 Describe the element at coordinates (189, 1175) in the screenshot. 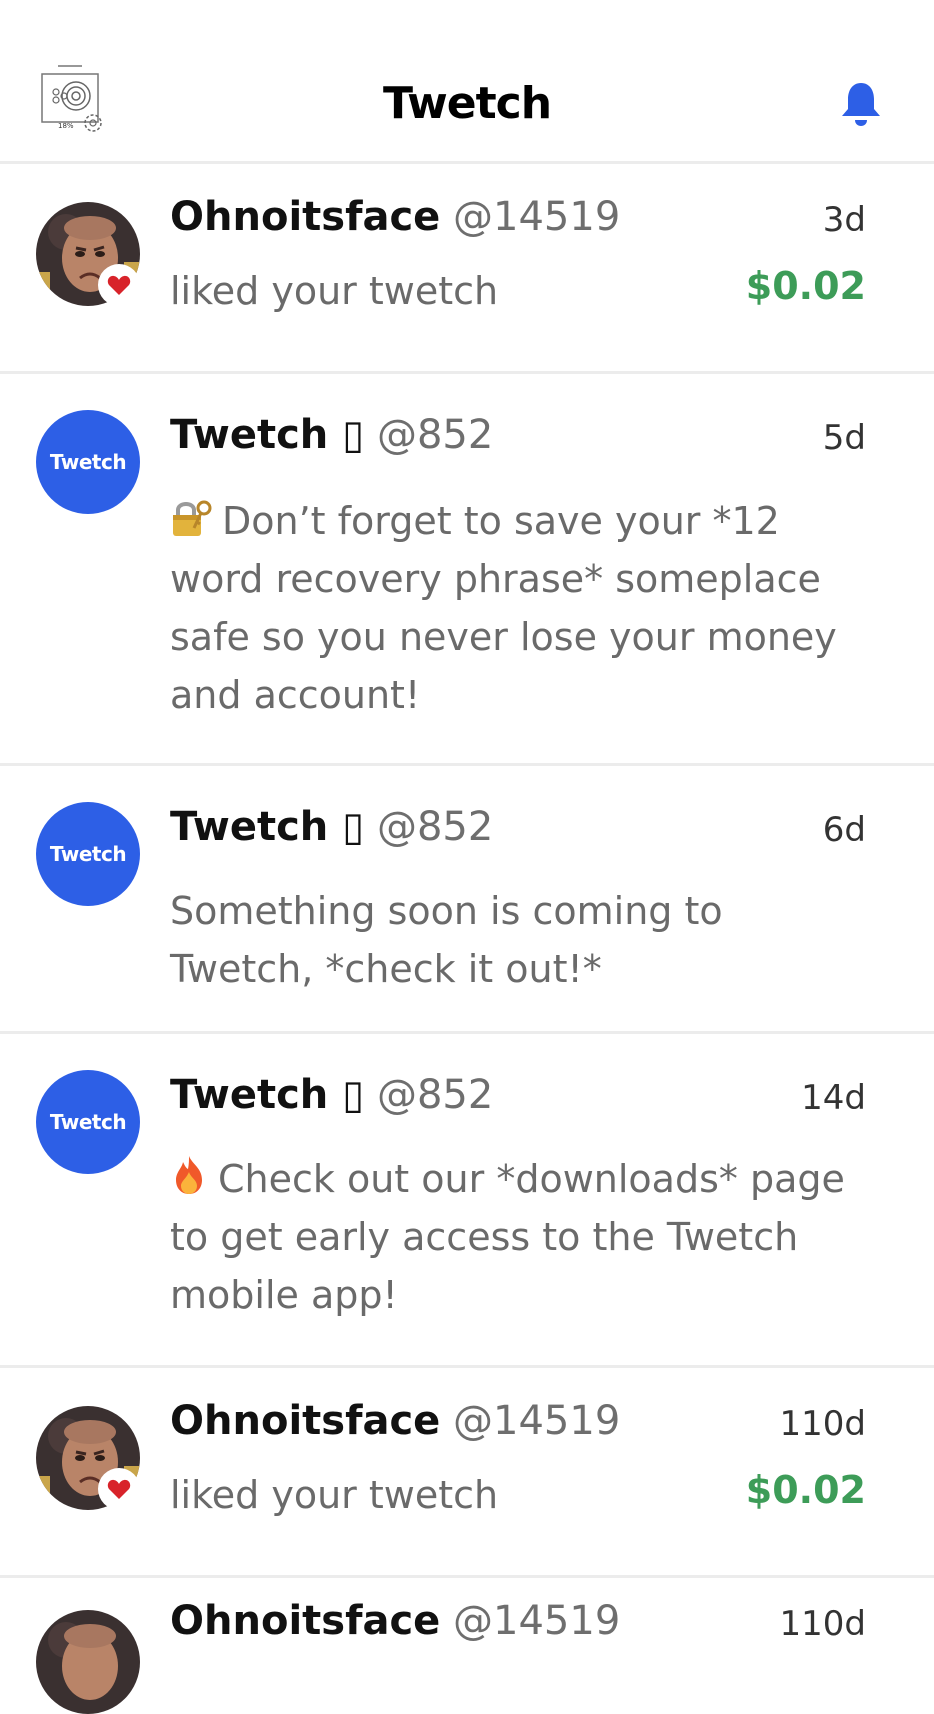

I see `fire-emoji-icon` at that location.